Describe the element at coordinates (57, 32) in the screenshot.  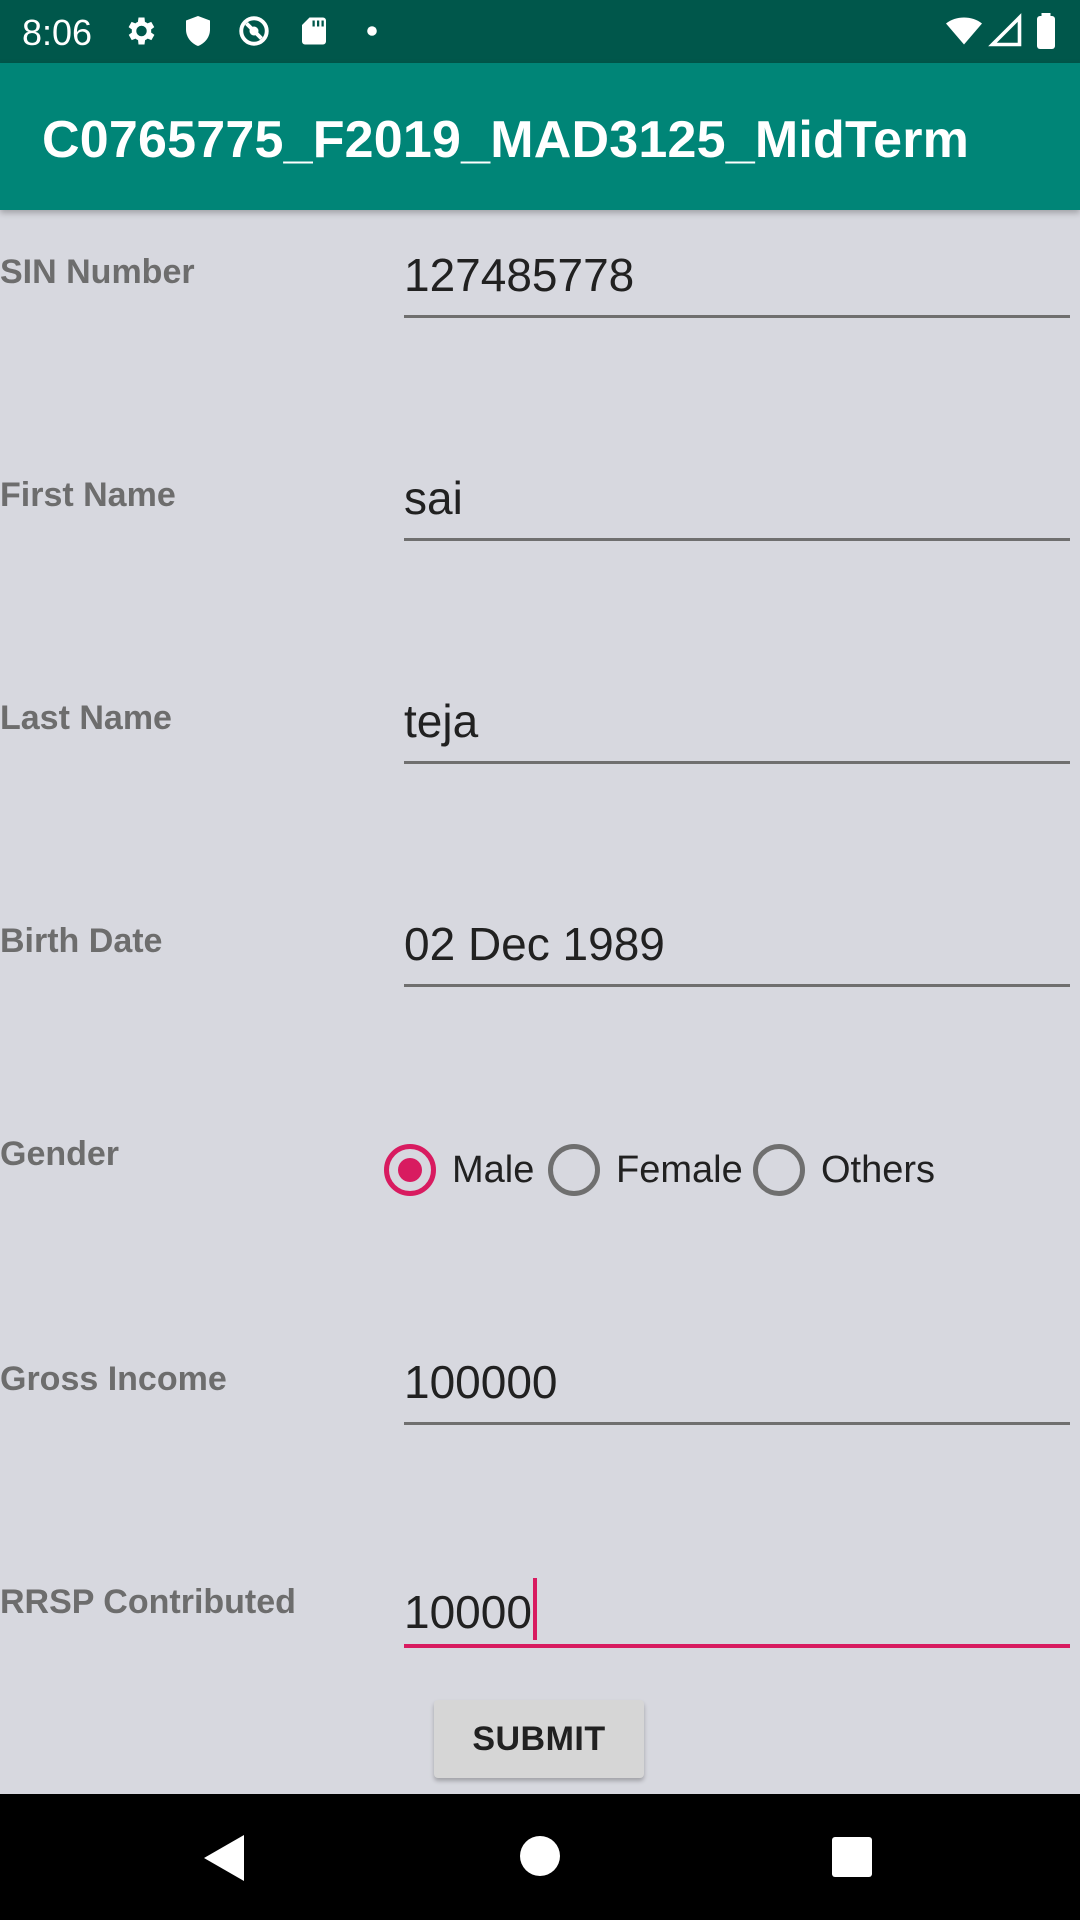
I see `status-time: 8:06` at that location.